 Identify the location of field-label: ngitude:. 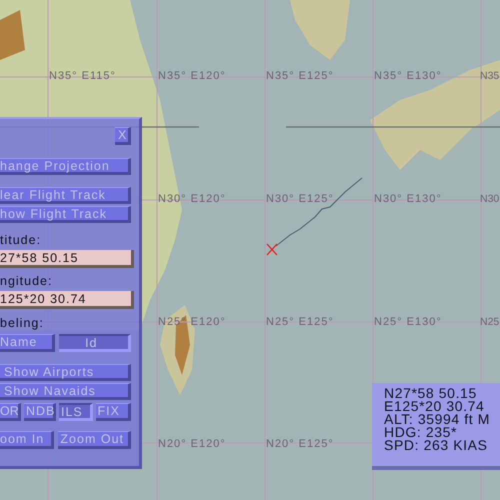
(26, 281).